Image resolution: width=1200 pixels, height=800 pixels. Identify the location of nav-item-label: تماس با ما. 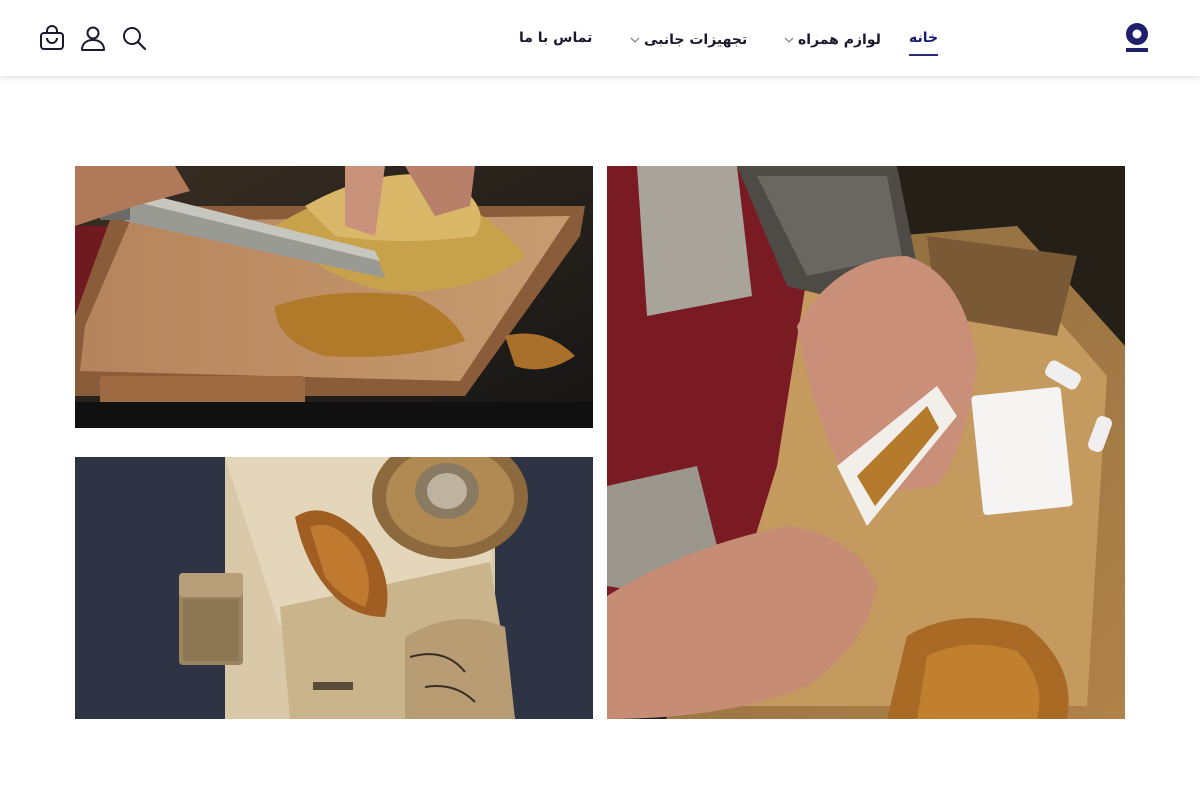
(556, 38).